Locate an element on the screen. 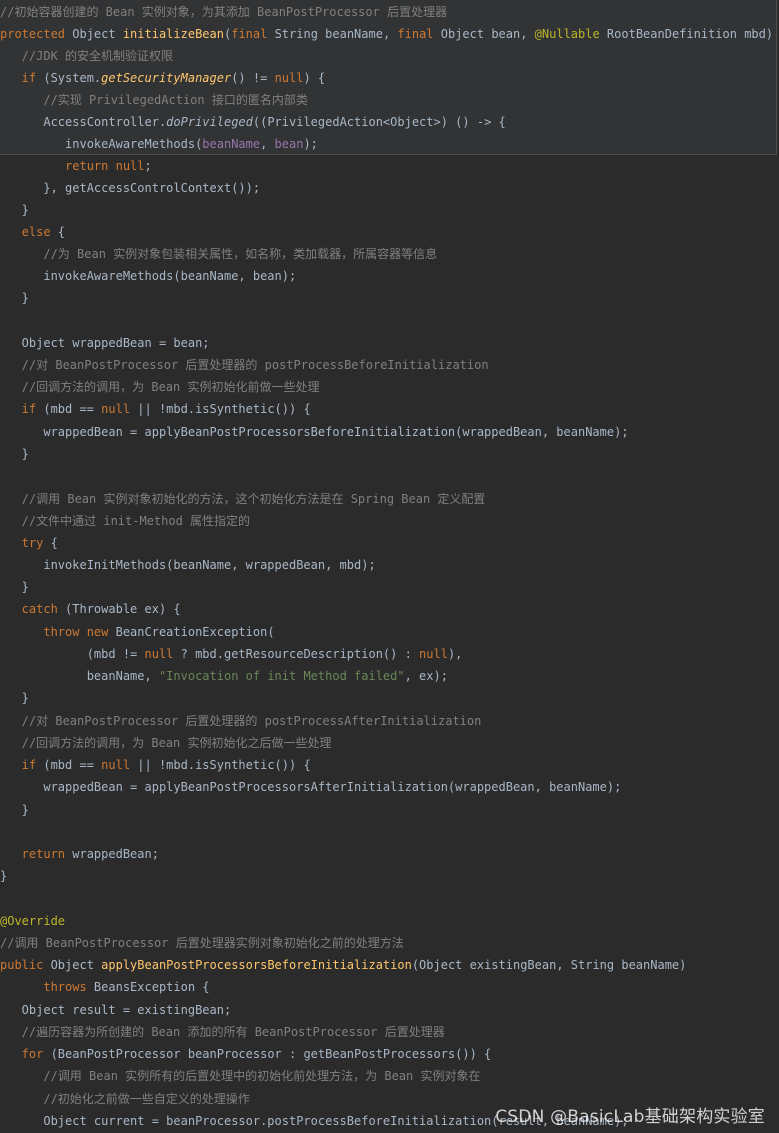  code-text: ), is located at coordinates (455, 654).